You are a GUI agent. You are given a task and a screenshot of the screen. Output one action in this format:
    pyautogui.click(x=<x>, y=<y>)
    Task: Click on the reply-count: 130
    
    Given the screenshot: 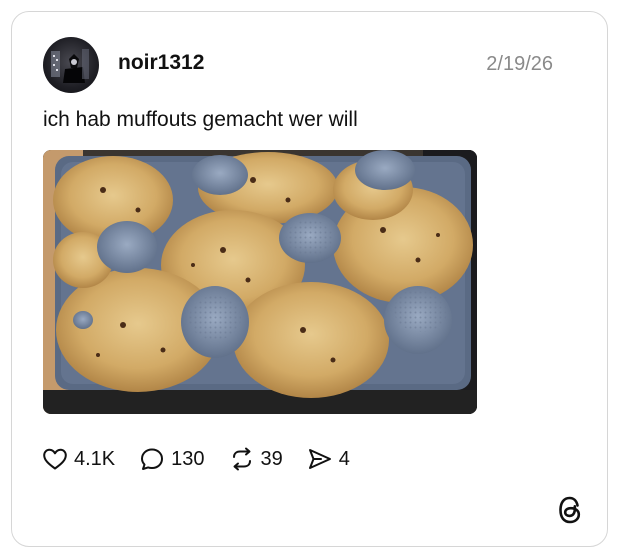 What is the action you would take?
    pyautogui.click(x=188, y=458)
    